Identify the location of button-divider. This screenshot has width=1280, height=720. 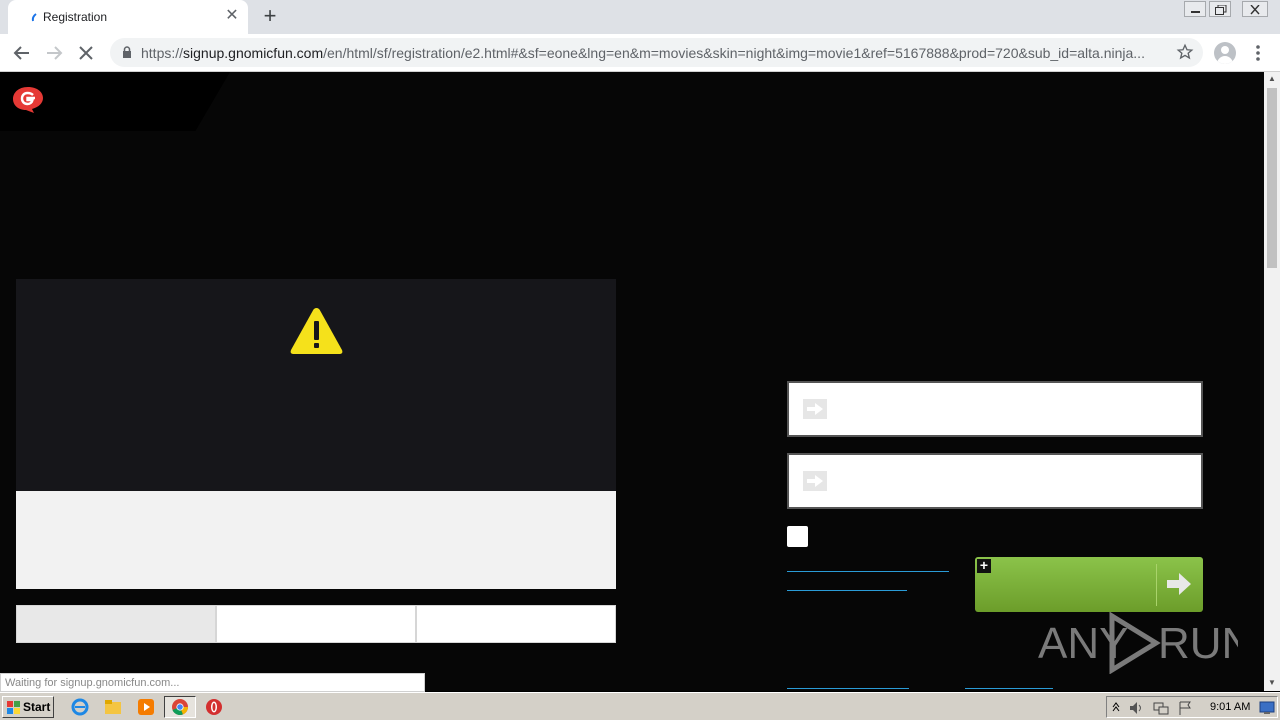
(1156, 585).